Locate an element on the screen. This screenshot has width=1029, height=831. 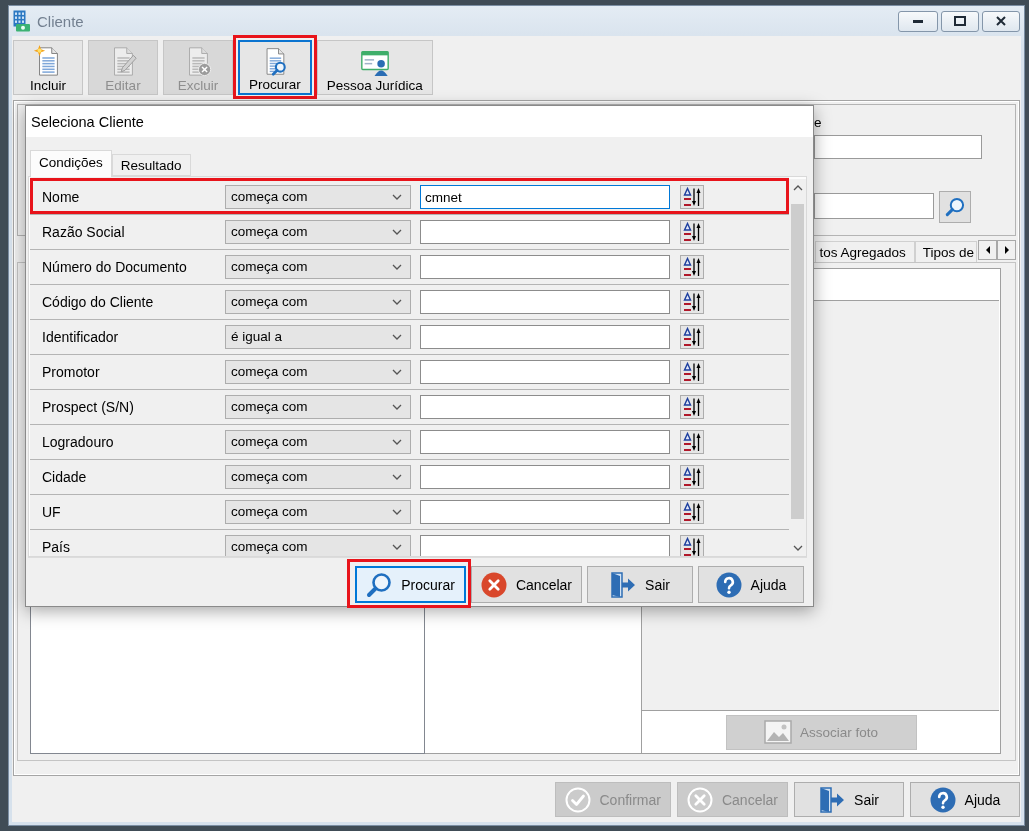
image-icon is located at coordinates (777, 732).